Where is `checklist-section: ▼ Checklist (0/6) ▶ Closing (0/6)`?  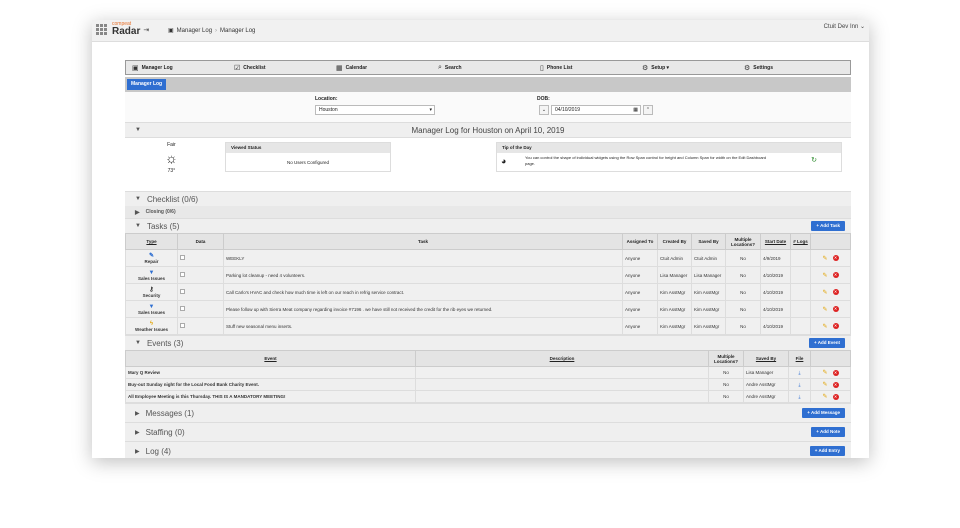
checklist-section: ▼ Checklist (0/6) ▶ Closing (0/6) is located at coordinates (488, 204).